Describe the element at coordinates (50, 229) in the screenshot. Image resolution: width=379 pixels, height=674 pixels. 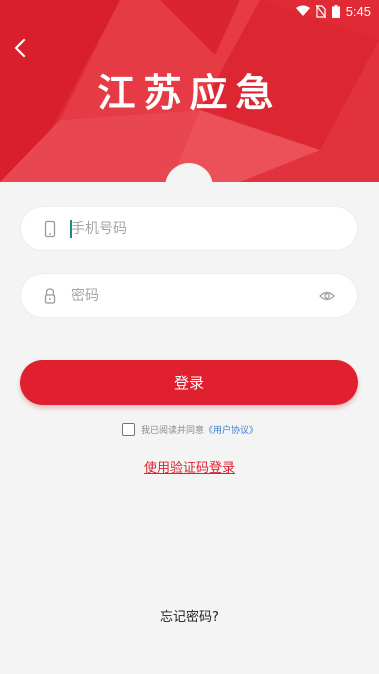
I see `phone-icon` at that location.